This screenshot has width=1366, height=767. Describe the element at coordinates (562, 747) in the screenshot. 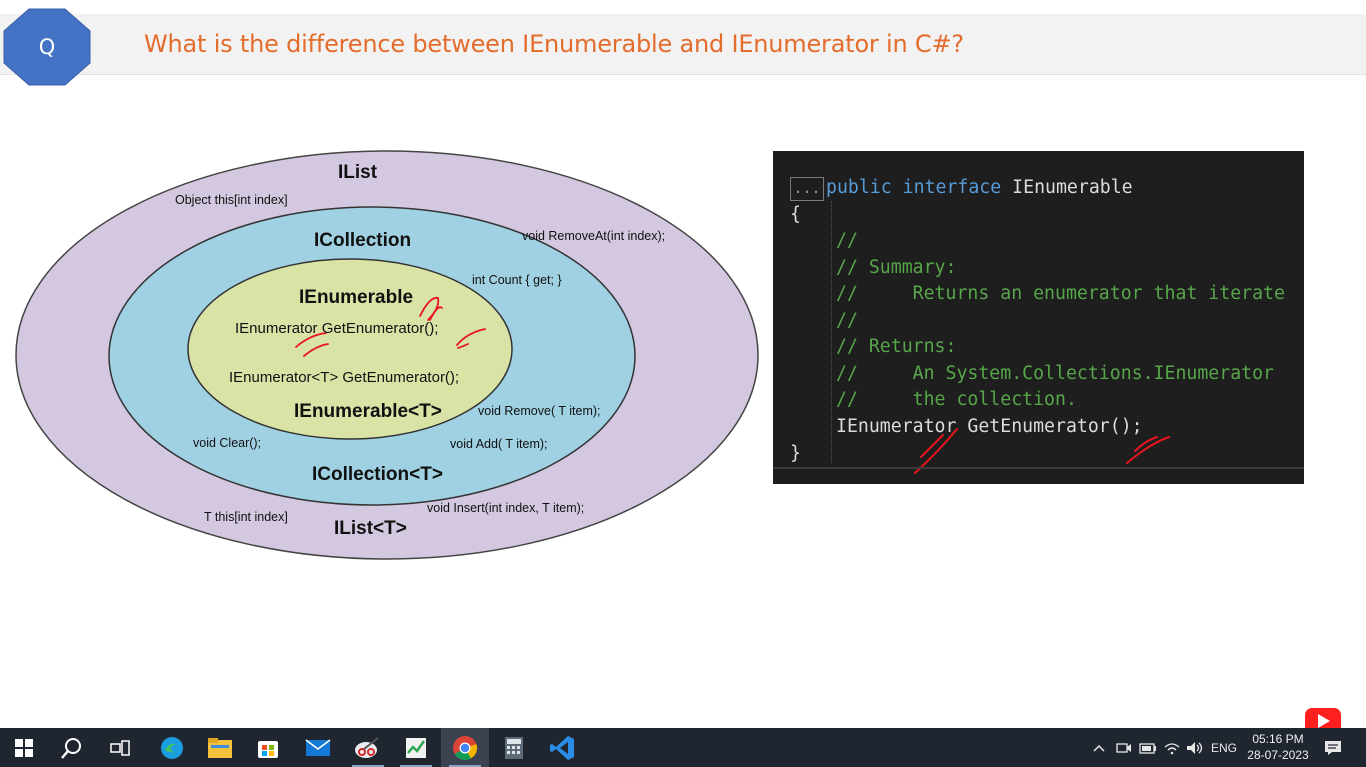

I see `vscode-icon` at that location.